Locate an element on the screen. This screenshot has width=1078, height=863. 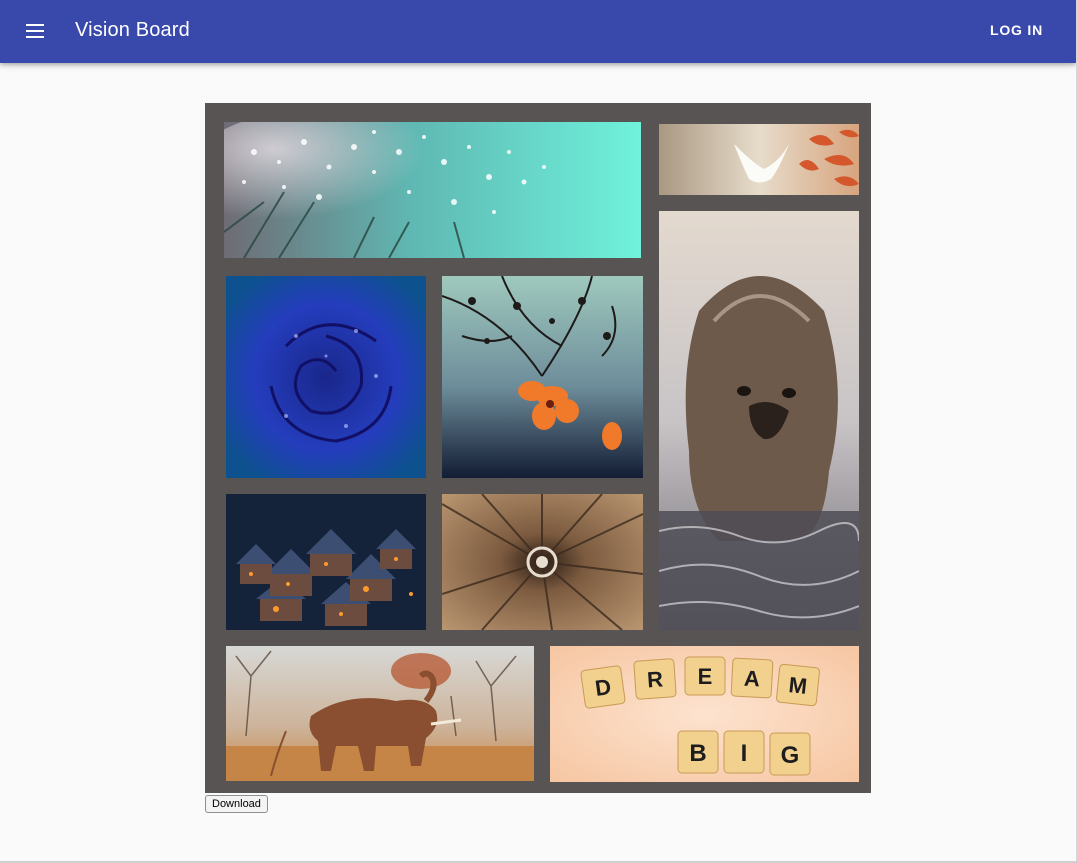
image-elephant is located at coordinates (380, 713).